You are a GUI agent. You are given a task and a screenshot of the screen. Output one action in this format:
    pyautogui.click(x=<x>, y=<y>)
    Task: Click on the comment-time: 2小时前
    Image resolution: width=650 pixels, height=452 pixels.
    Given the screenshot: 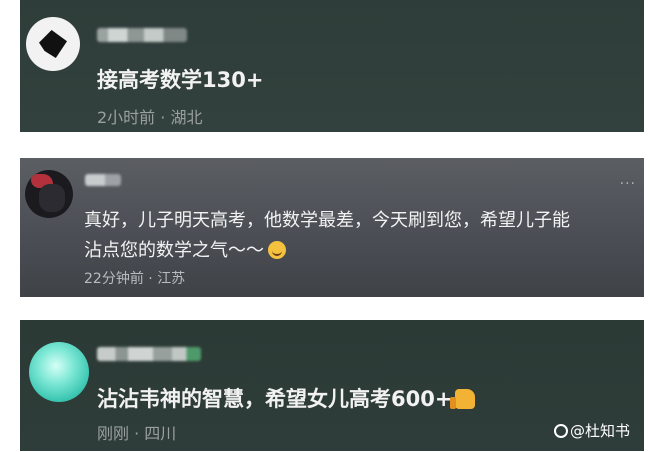 What is the action you would take?
    pyautogui.click(x=126, y=117)
    